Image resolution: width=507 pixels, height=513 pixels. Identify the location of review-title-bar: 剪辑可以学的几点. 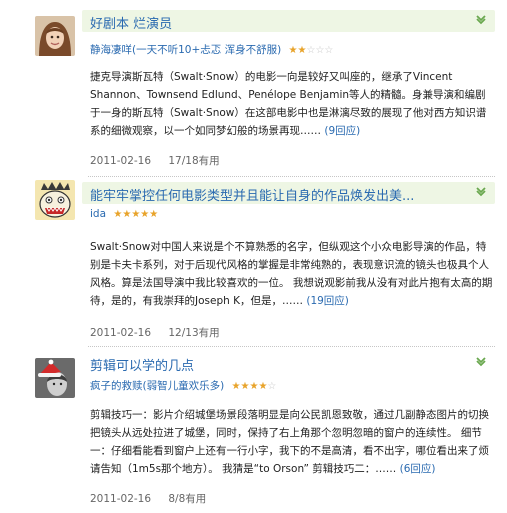
(288, 363).